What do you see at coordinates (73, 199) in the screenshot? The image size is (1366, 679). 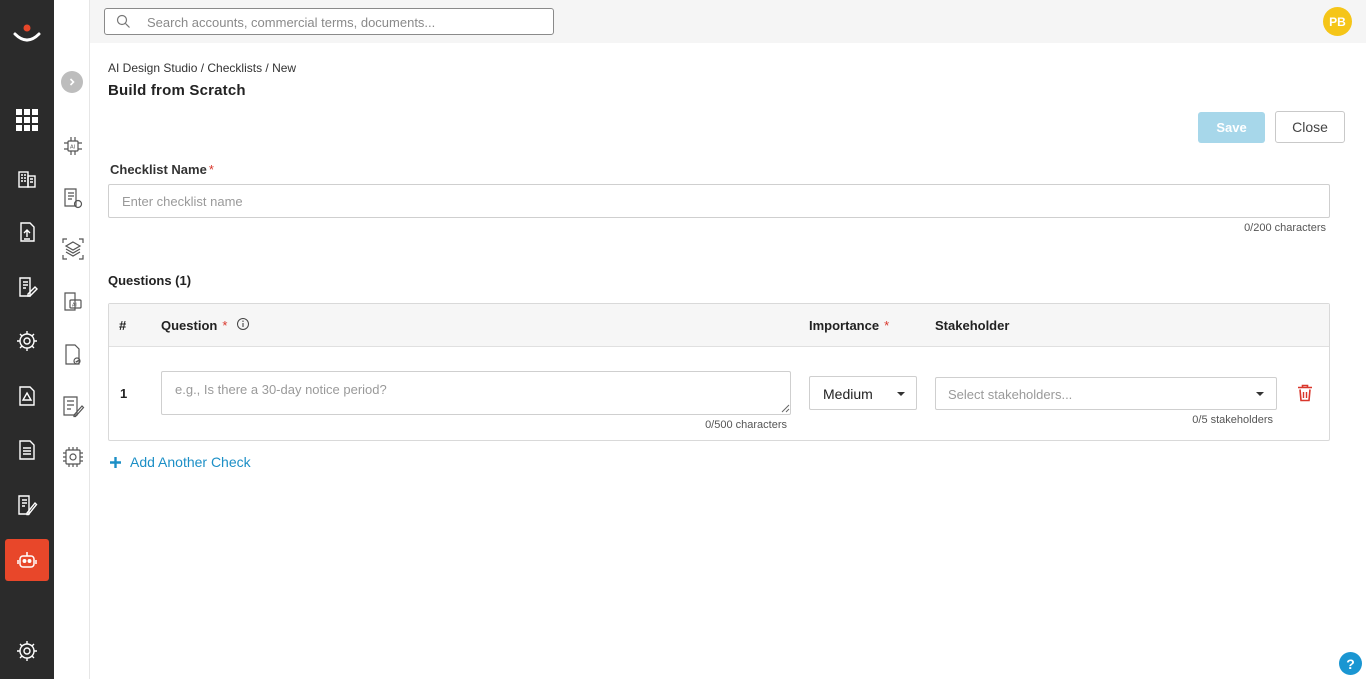 I see `document-settings-icon` at bounding box center [73, 199].